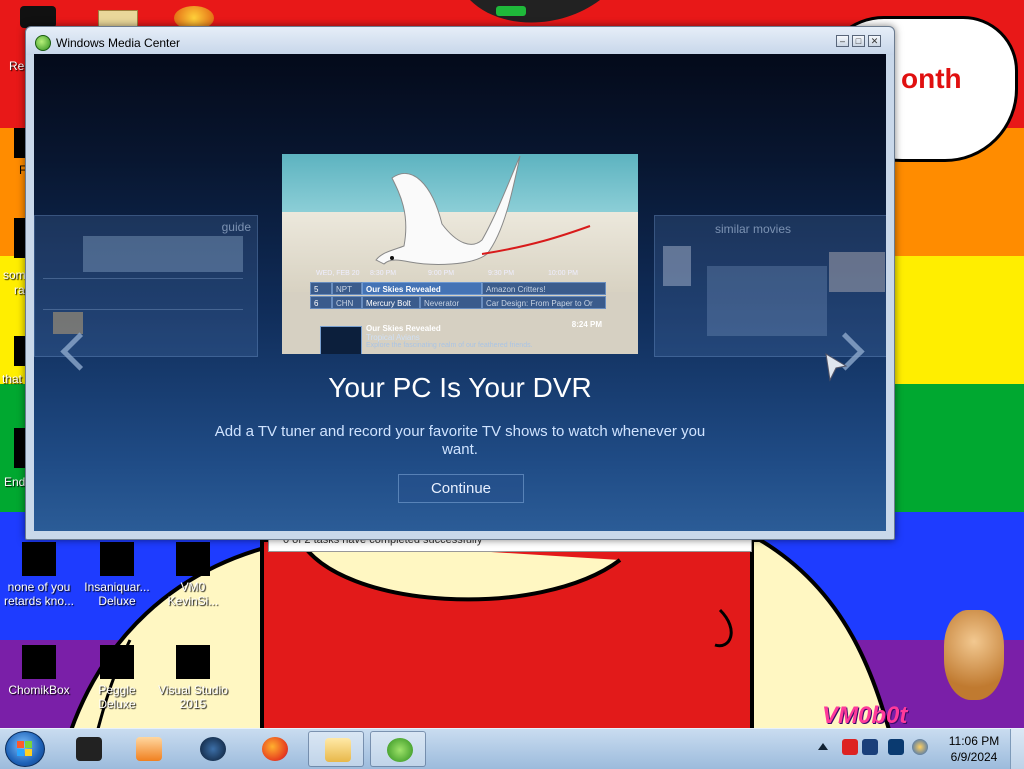 This screenshot has width=1024, height=769. What do you see at coordinates (451, 302) in the screenshot?
I see `guide-show-2: Neverator` at bounding box center [451, 302].